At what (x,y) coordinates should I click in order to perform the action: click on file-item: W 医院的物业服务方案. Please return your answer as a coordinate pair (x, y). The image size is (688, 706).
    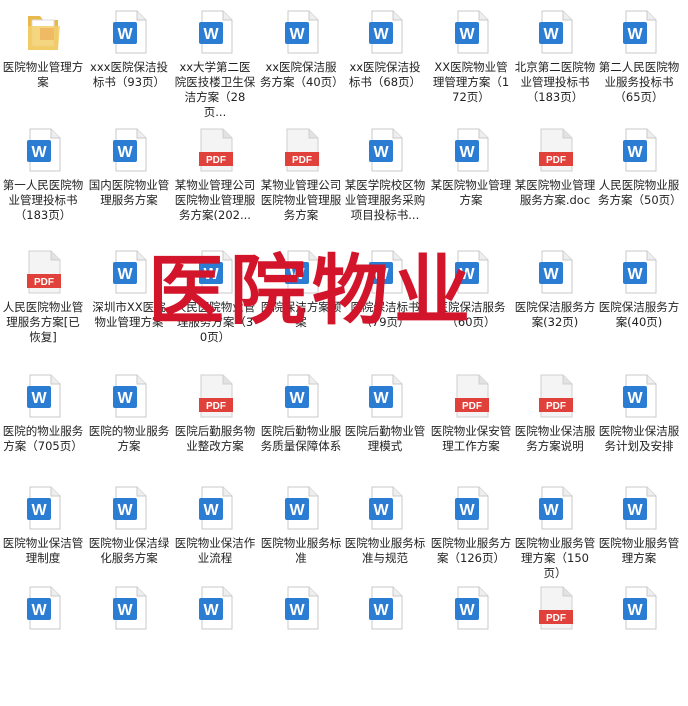
    Looking at the image, I should click on (129, 434).